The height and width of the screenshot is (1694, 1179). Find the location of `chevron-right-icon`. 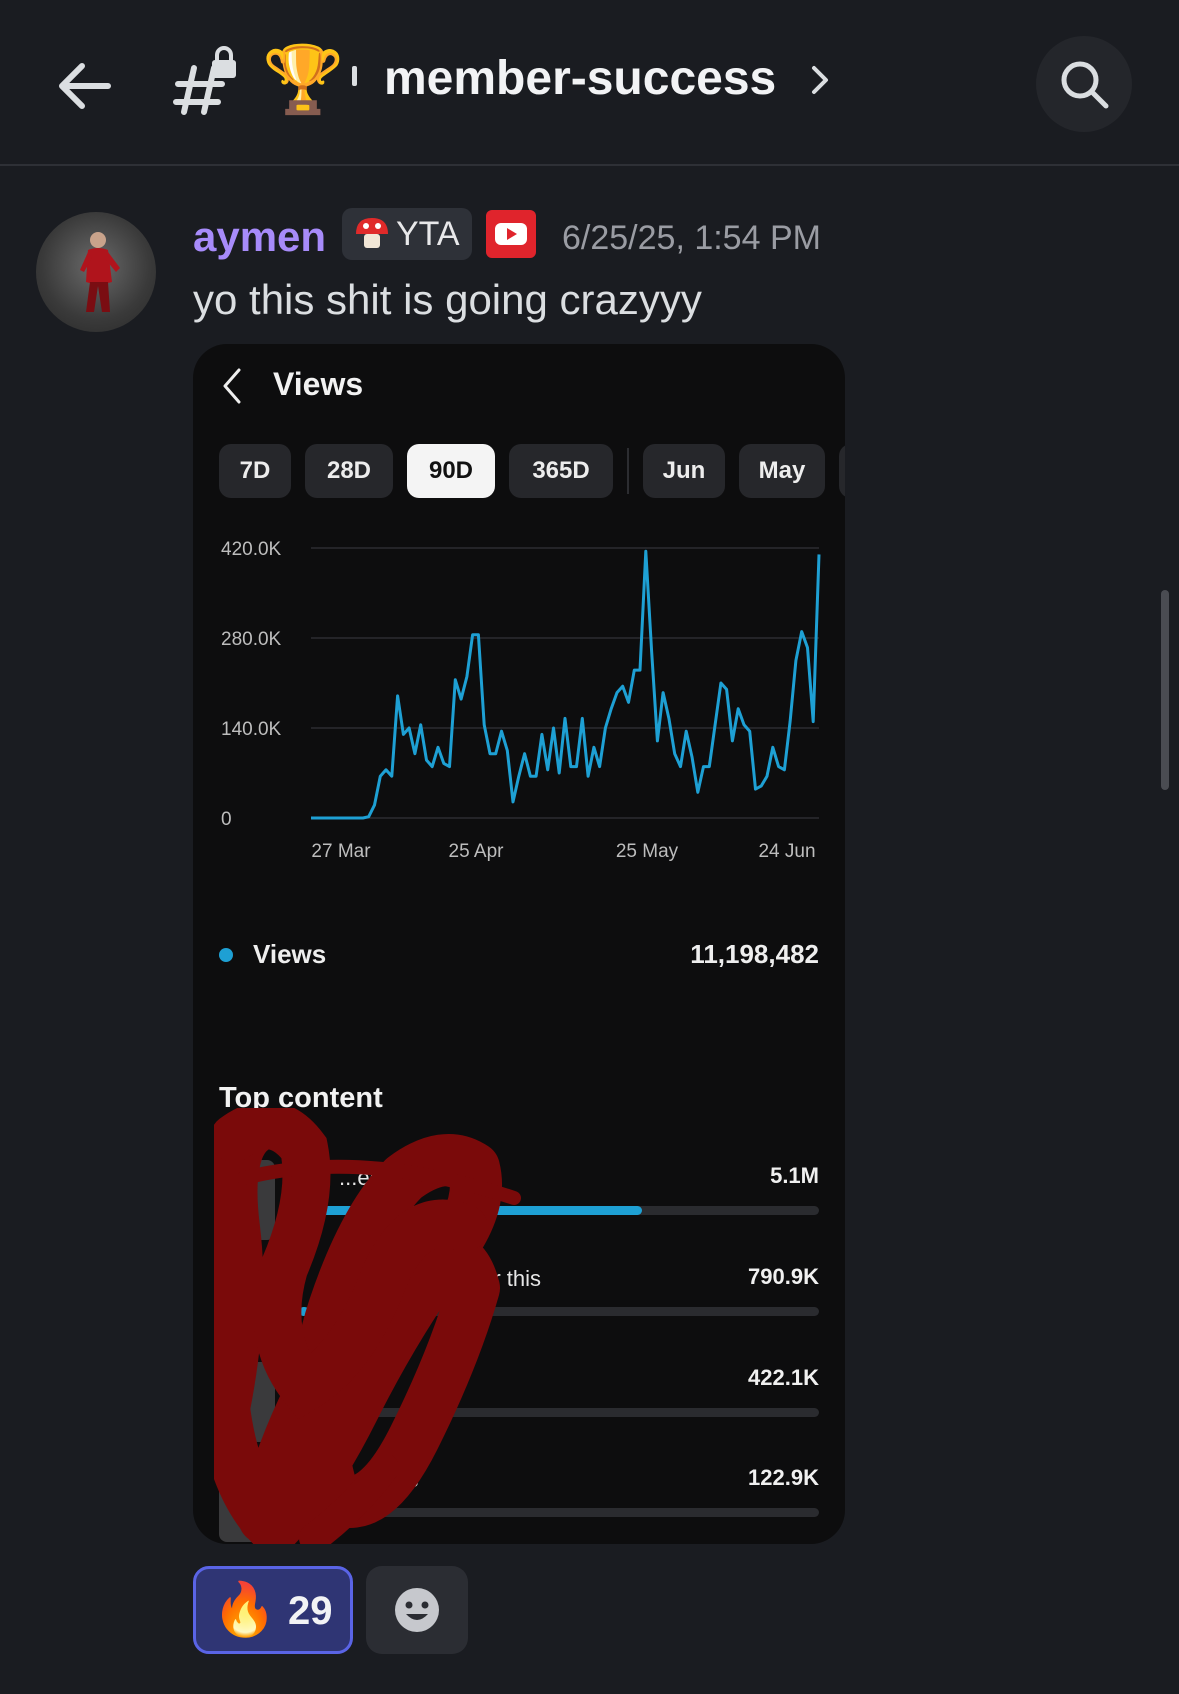

chevron-right-icon is located at coordinates (820, 80).